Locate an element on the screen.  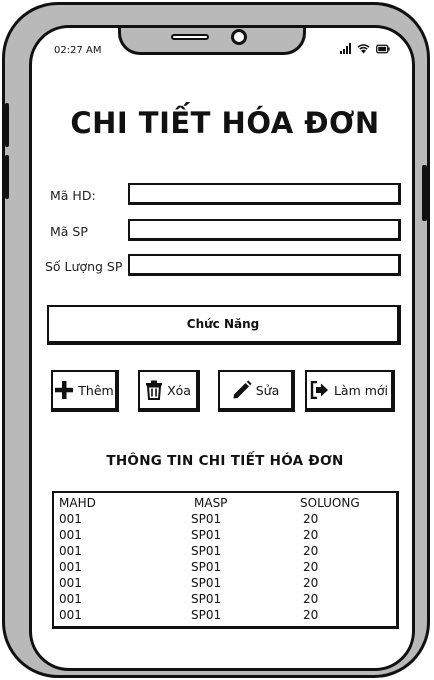
function-button-label: Chức Năng is located at coordinates (223, 324).